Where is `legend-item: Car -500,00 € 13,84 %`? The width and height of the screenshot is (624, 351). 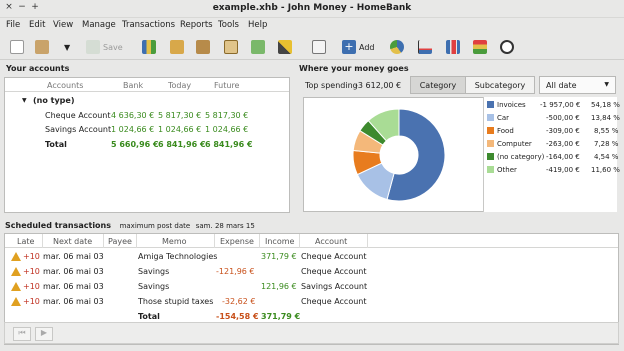 legend-item: Car -500,00 € 13,84 % is located at coordinates (552, 118).